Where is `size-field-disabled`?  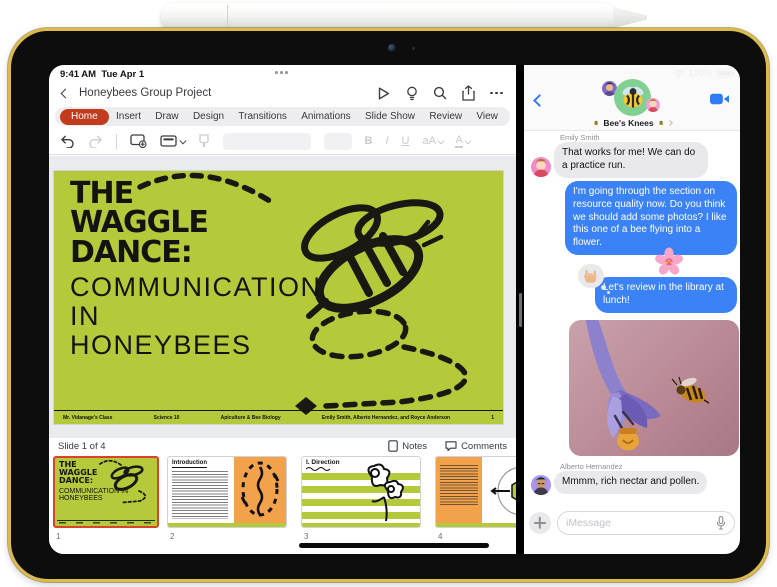
size-field-disabled is located at coordinates (337, 141).